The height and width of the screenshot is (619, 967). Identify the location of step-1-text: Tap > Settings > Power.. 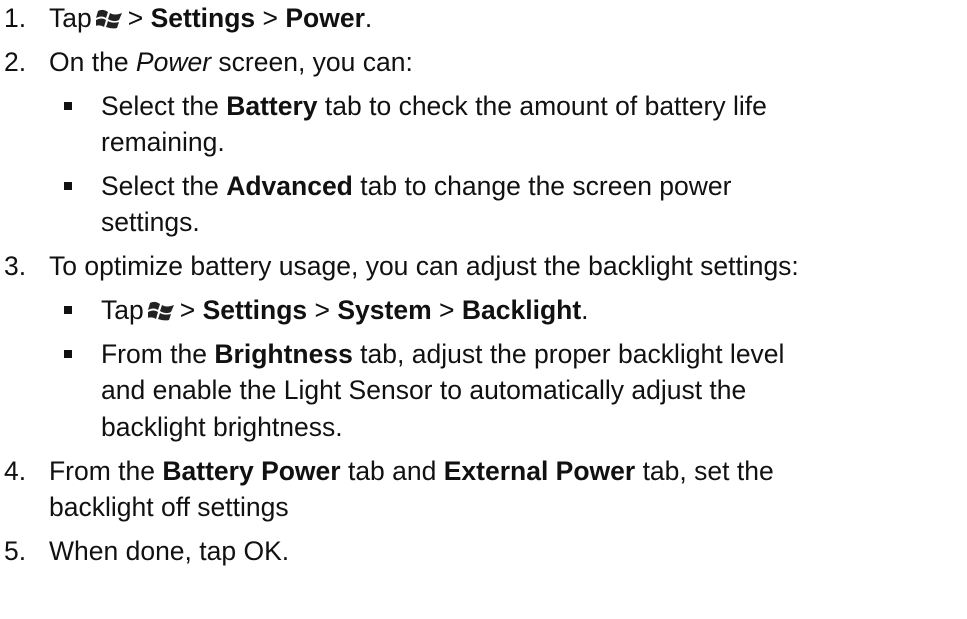
(211, 18).